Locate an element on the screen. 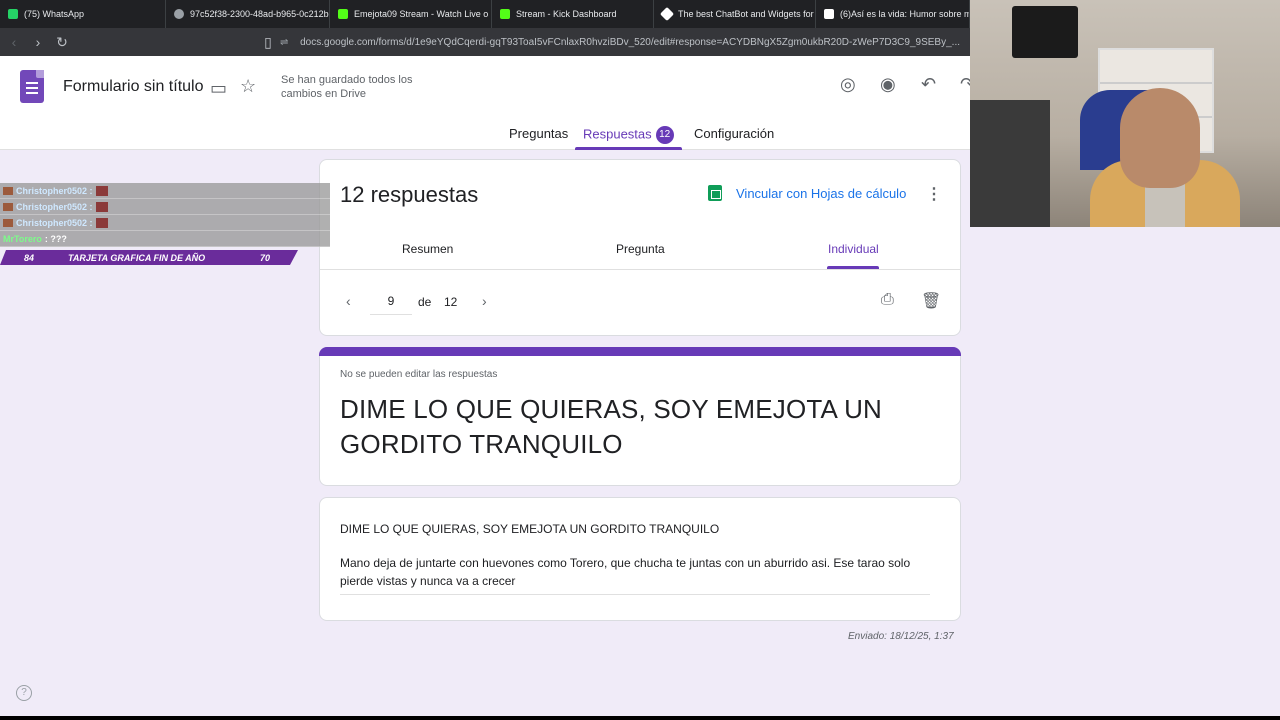 This screenshot has width=1280, height=720. star-icon: ☆ is located at coordinates (248, 86).